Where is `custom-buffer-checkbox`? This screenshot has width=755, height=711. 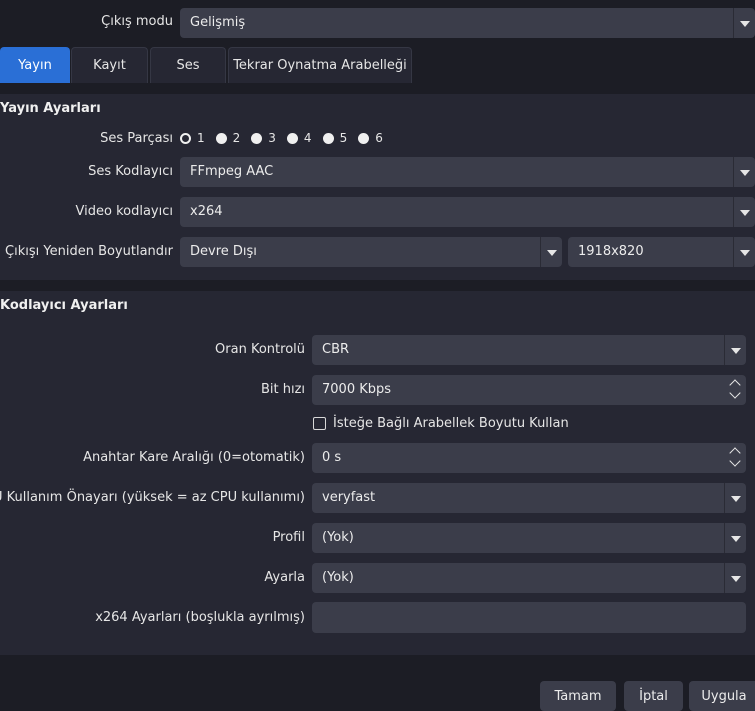
custom-buffer-checkbox is located at coordinates (319, 423).